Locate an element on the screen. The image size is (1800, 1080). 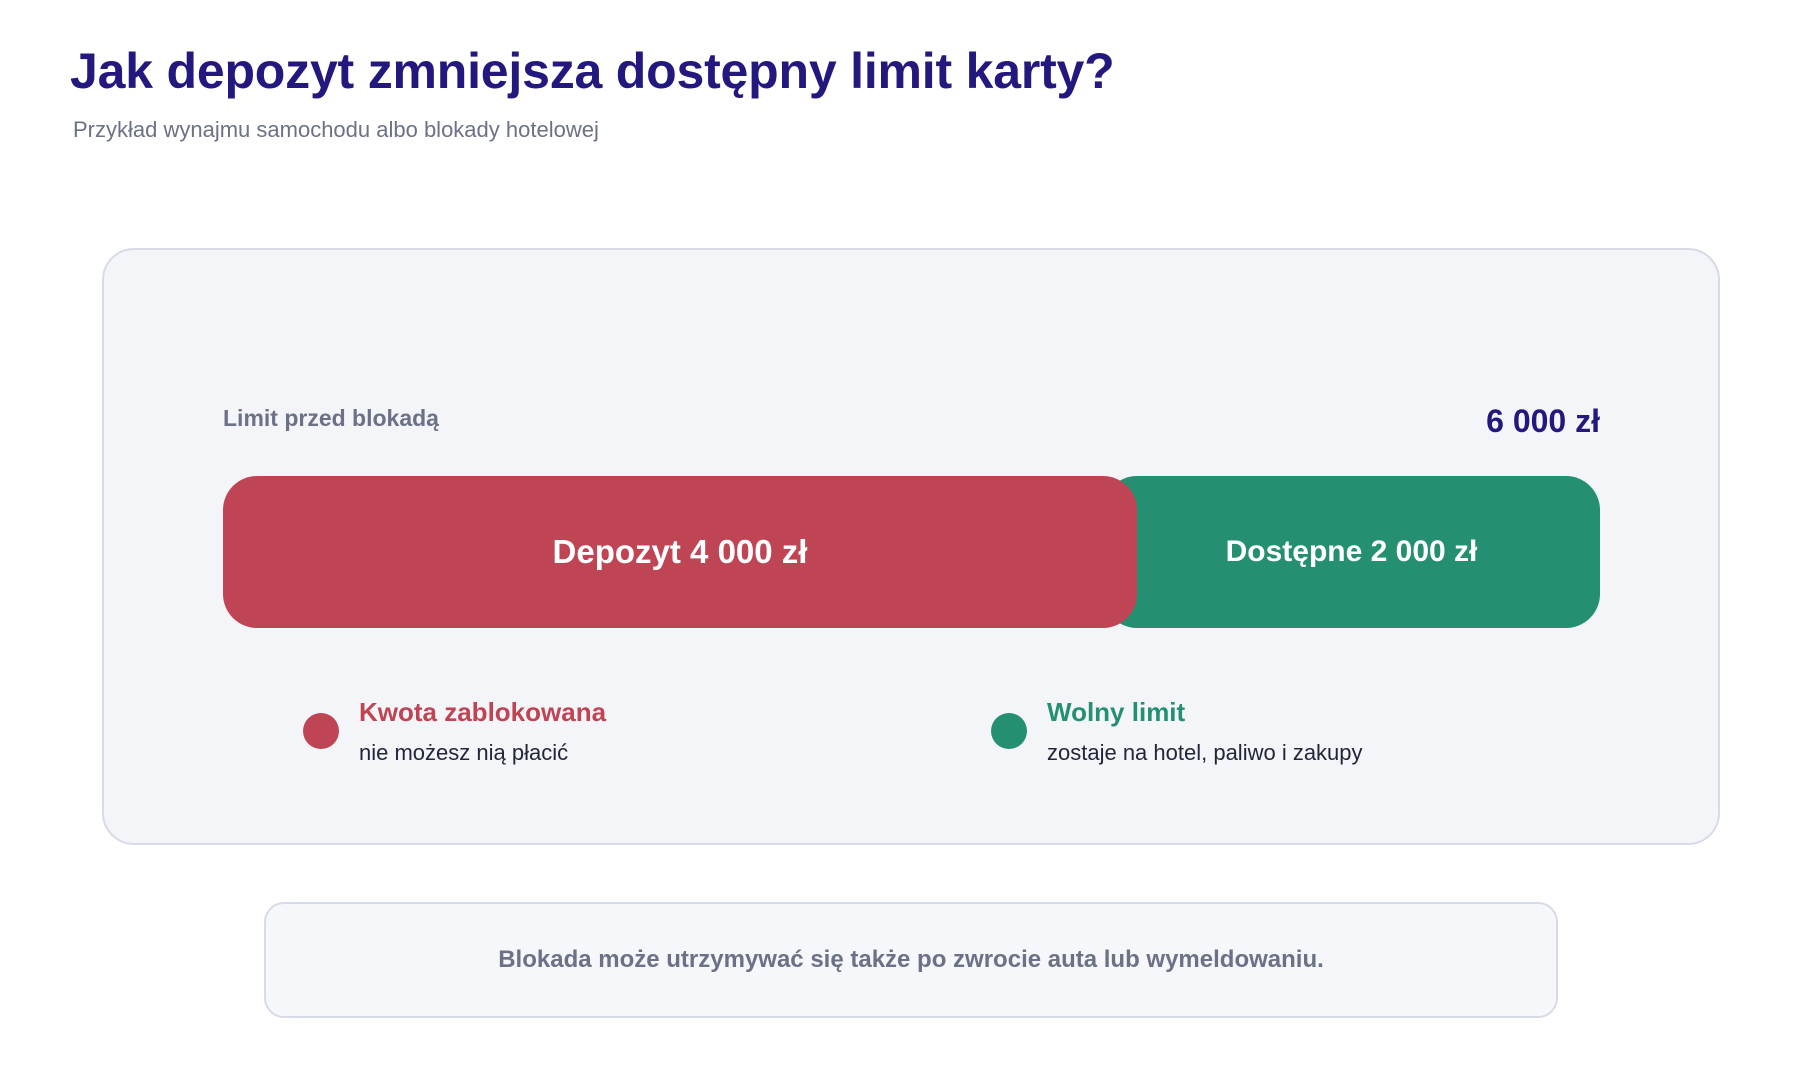
limit-total: 6 000 zł is located at coordinates (1543, 421).